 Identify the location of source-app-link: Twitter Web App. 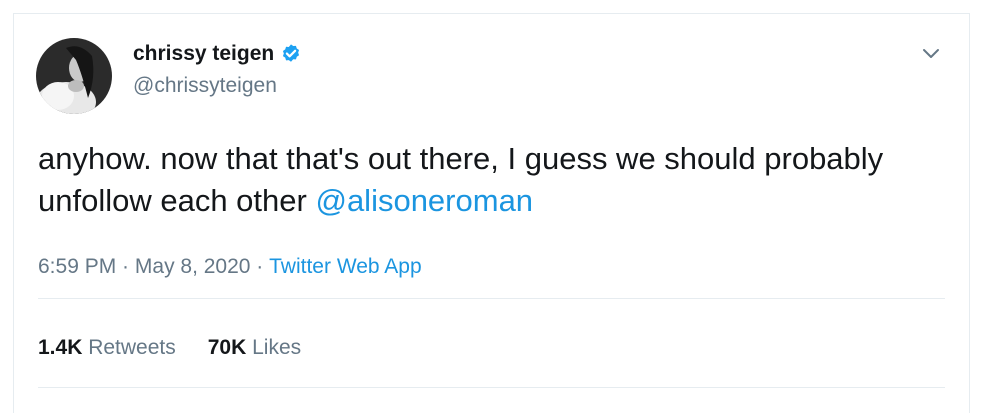
(345, 267).